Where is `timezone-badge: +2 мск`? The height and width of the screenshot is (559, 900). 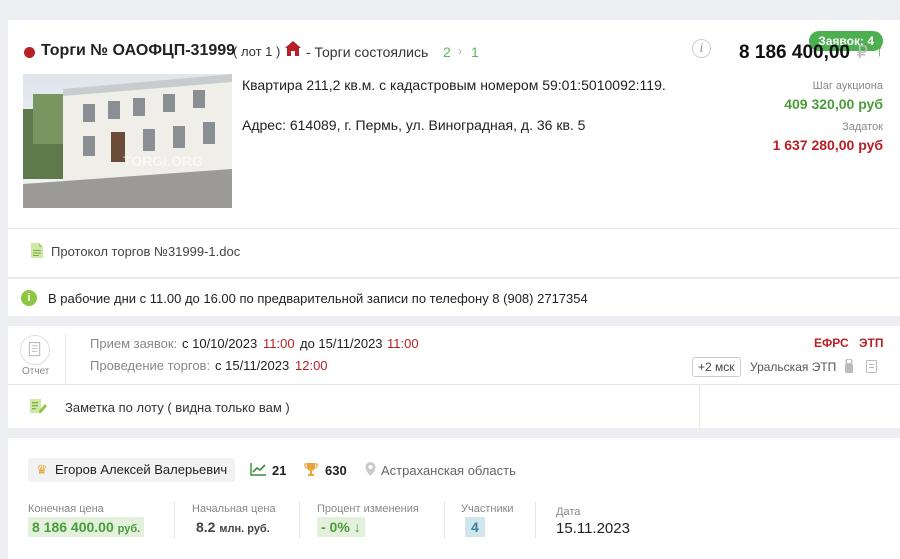 timezone-badge: +2 мск is located at coordinates (716, 367).